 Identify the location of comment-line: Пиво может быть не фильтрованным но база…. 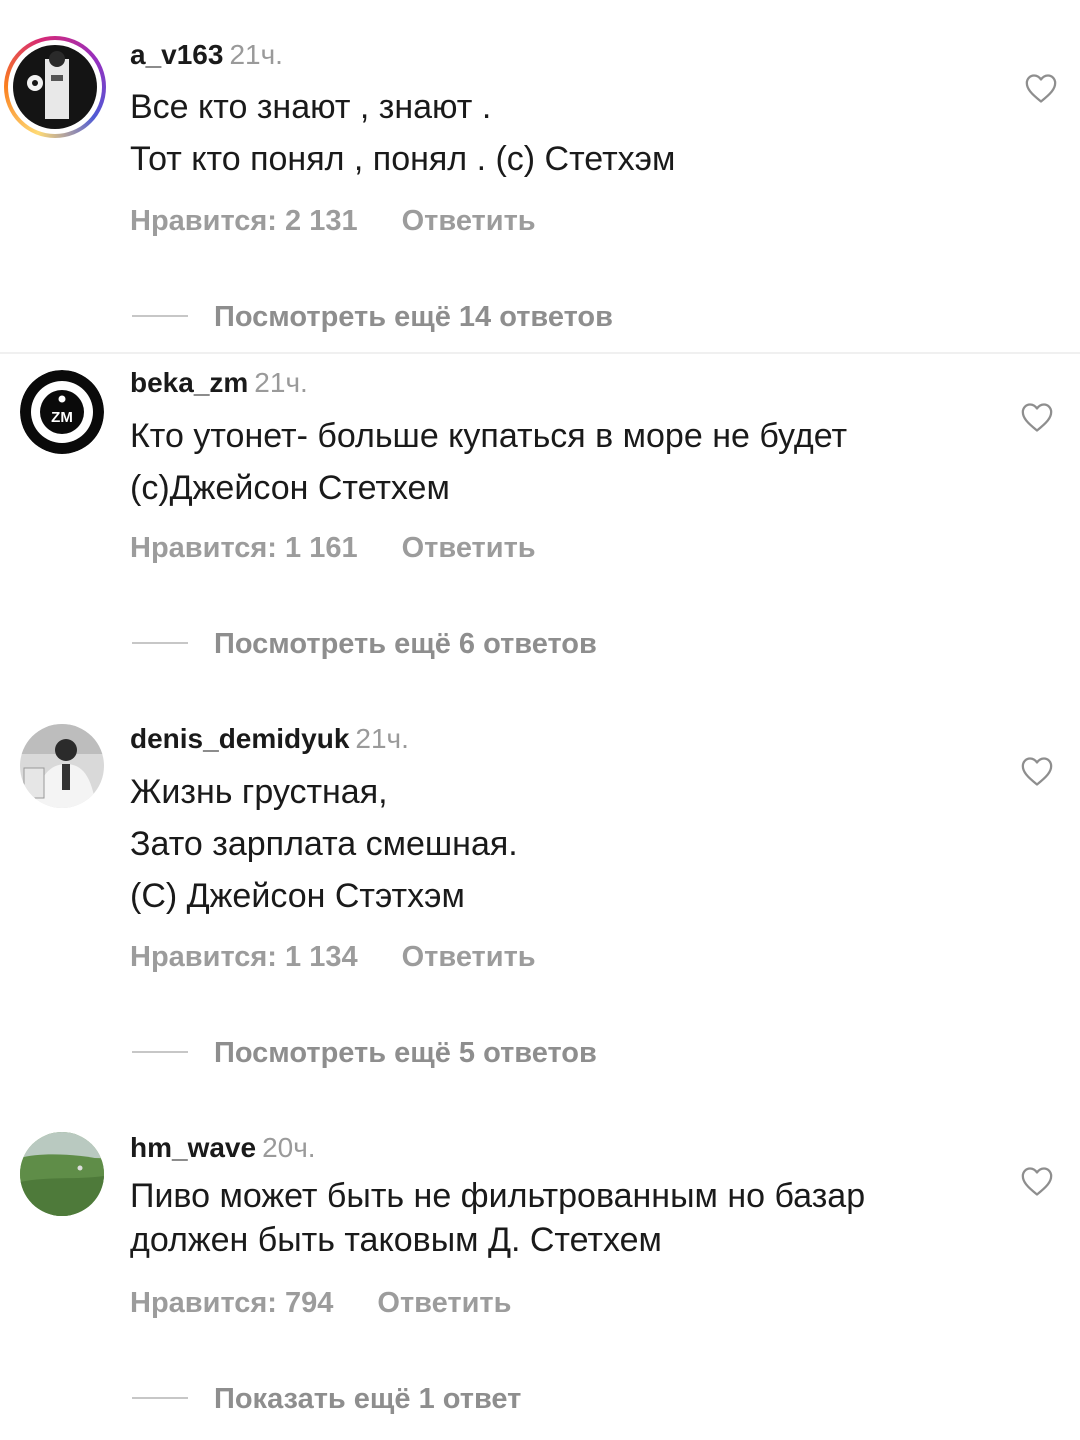
(498, 1196).